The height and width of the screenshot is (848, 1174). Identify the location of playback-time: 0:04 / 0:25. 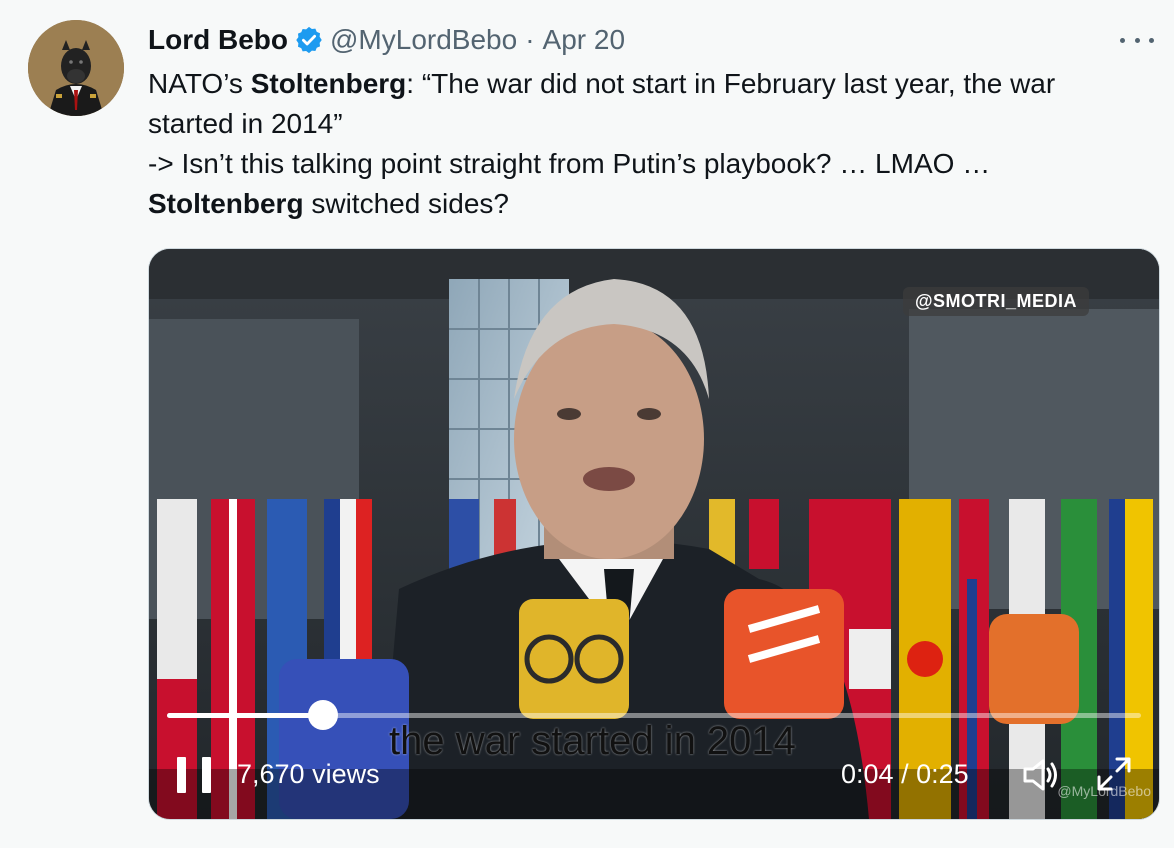
(905, 774).